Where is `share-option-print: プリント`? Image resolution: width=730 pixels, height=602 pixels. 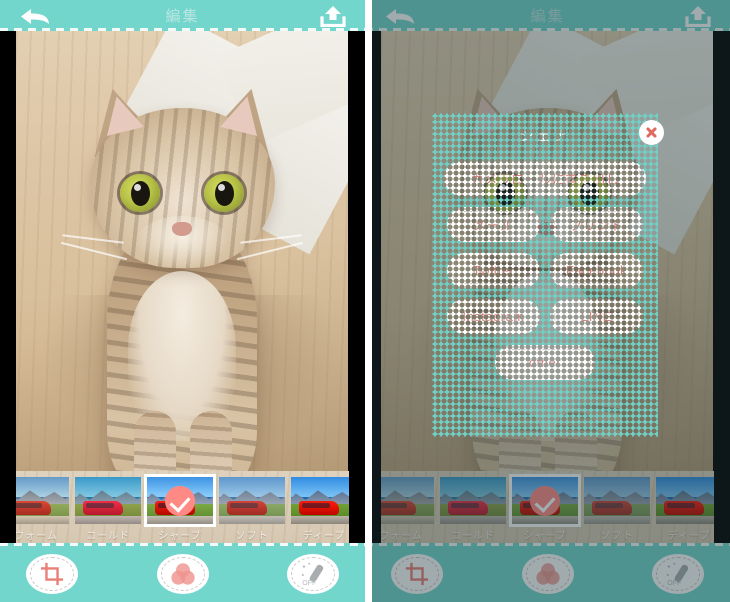
share-option-print: プリント is located at coordinates (596, 224).